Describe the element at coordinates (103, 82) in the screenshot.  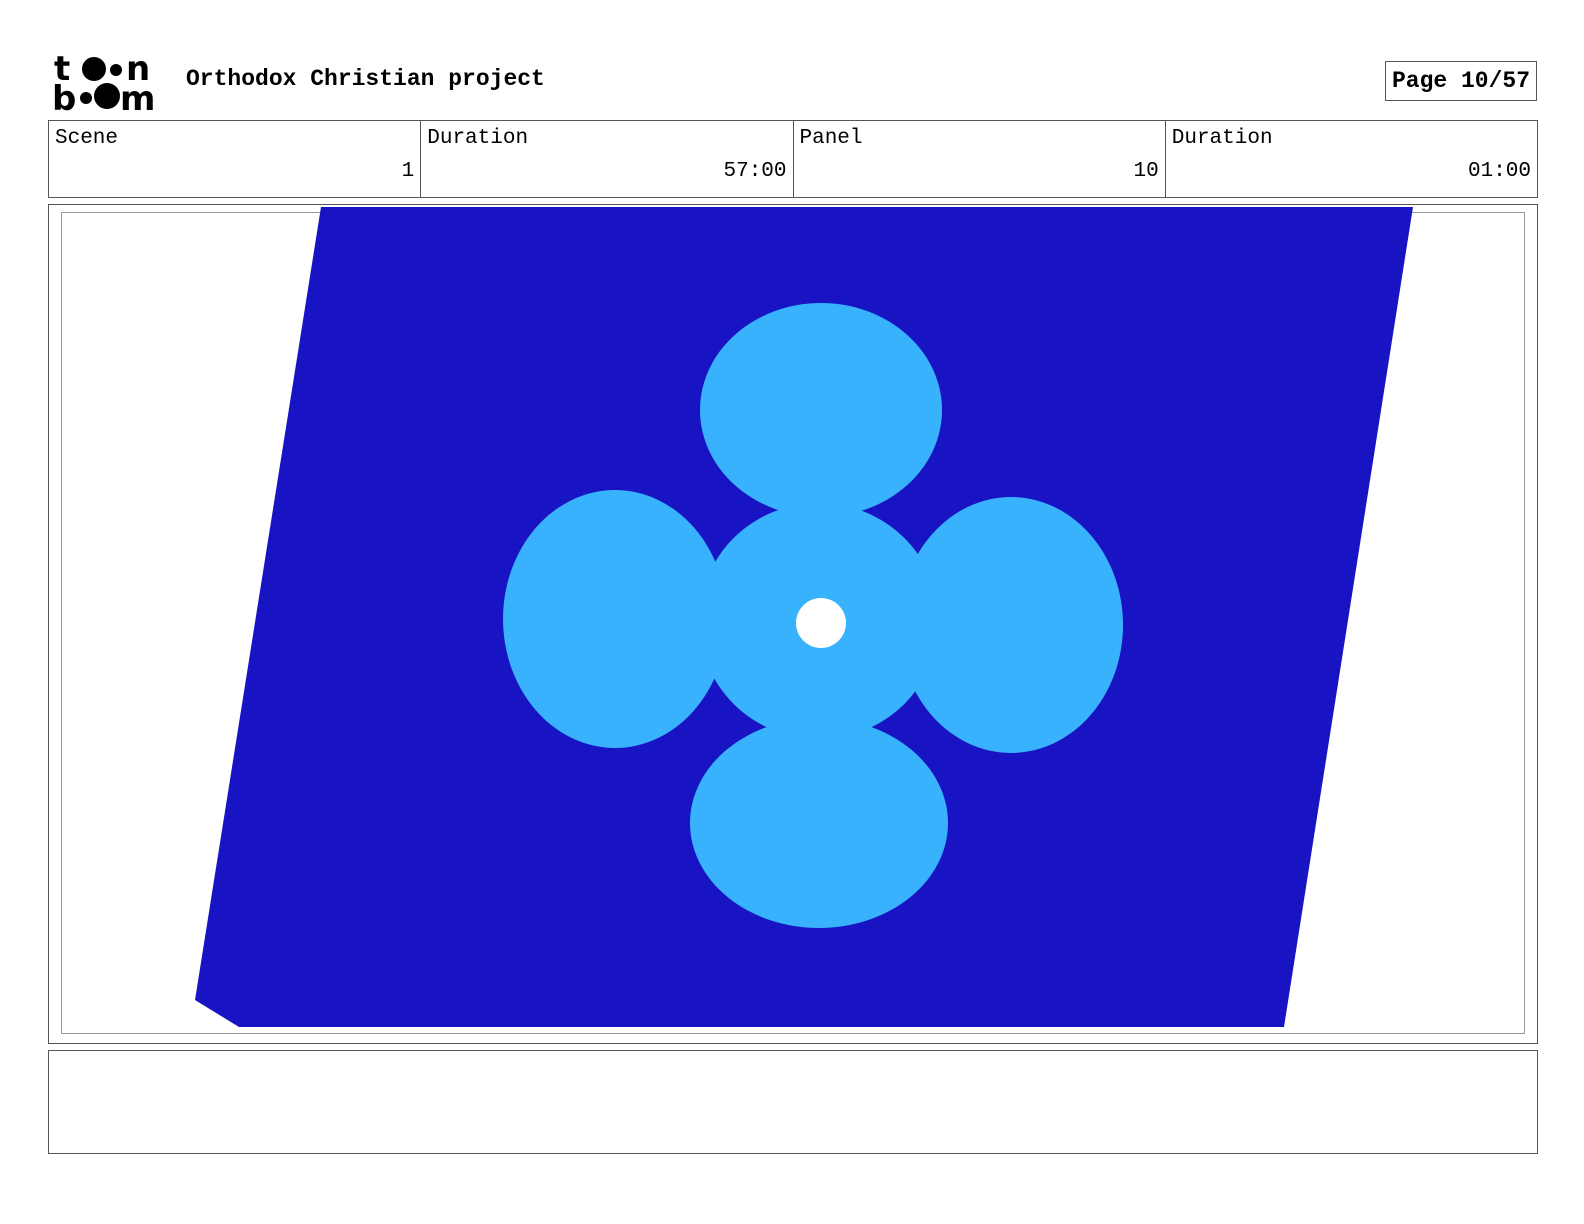
I see `toon-boom-logo: t n b m` at that location.